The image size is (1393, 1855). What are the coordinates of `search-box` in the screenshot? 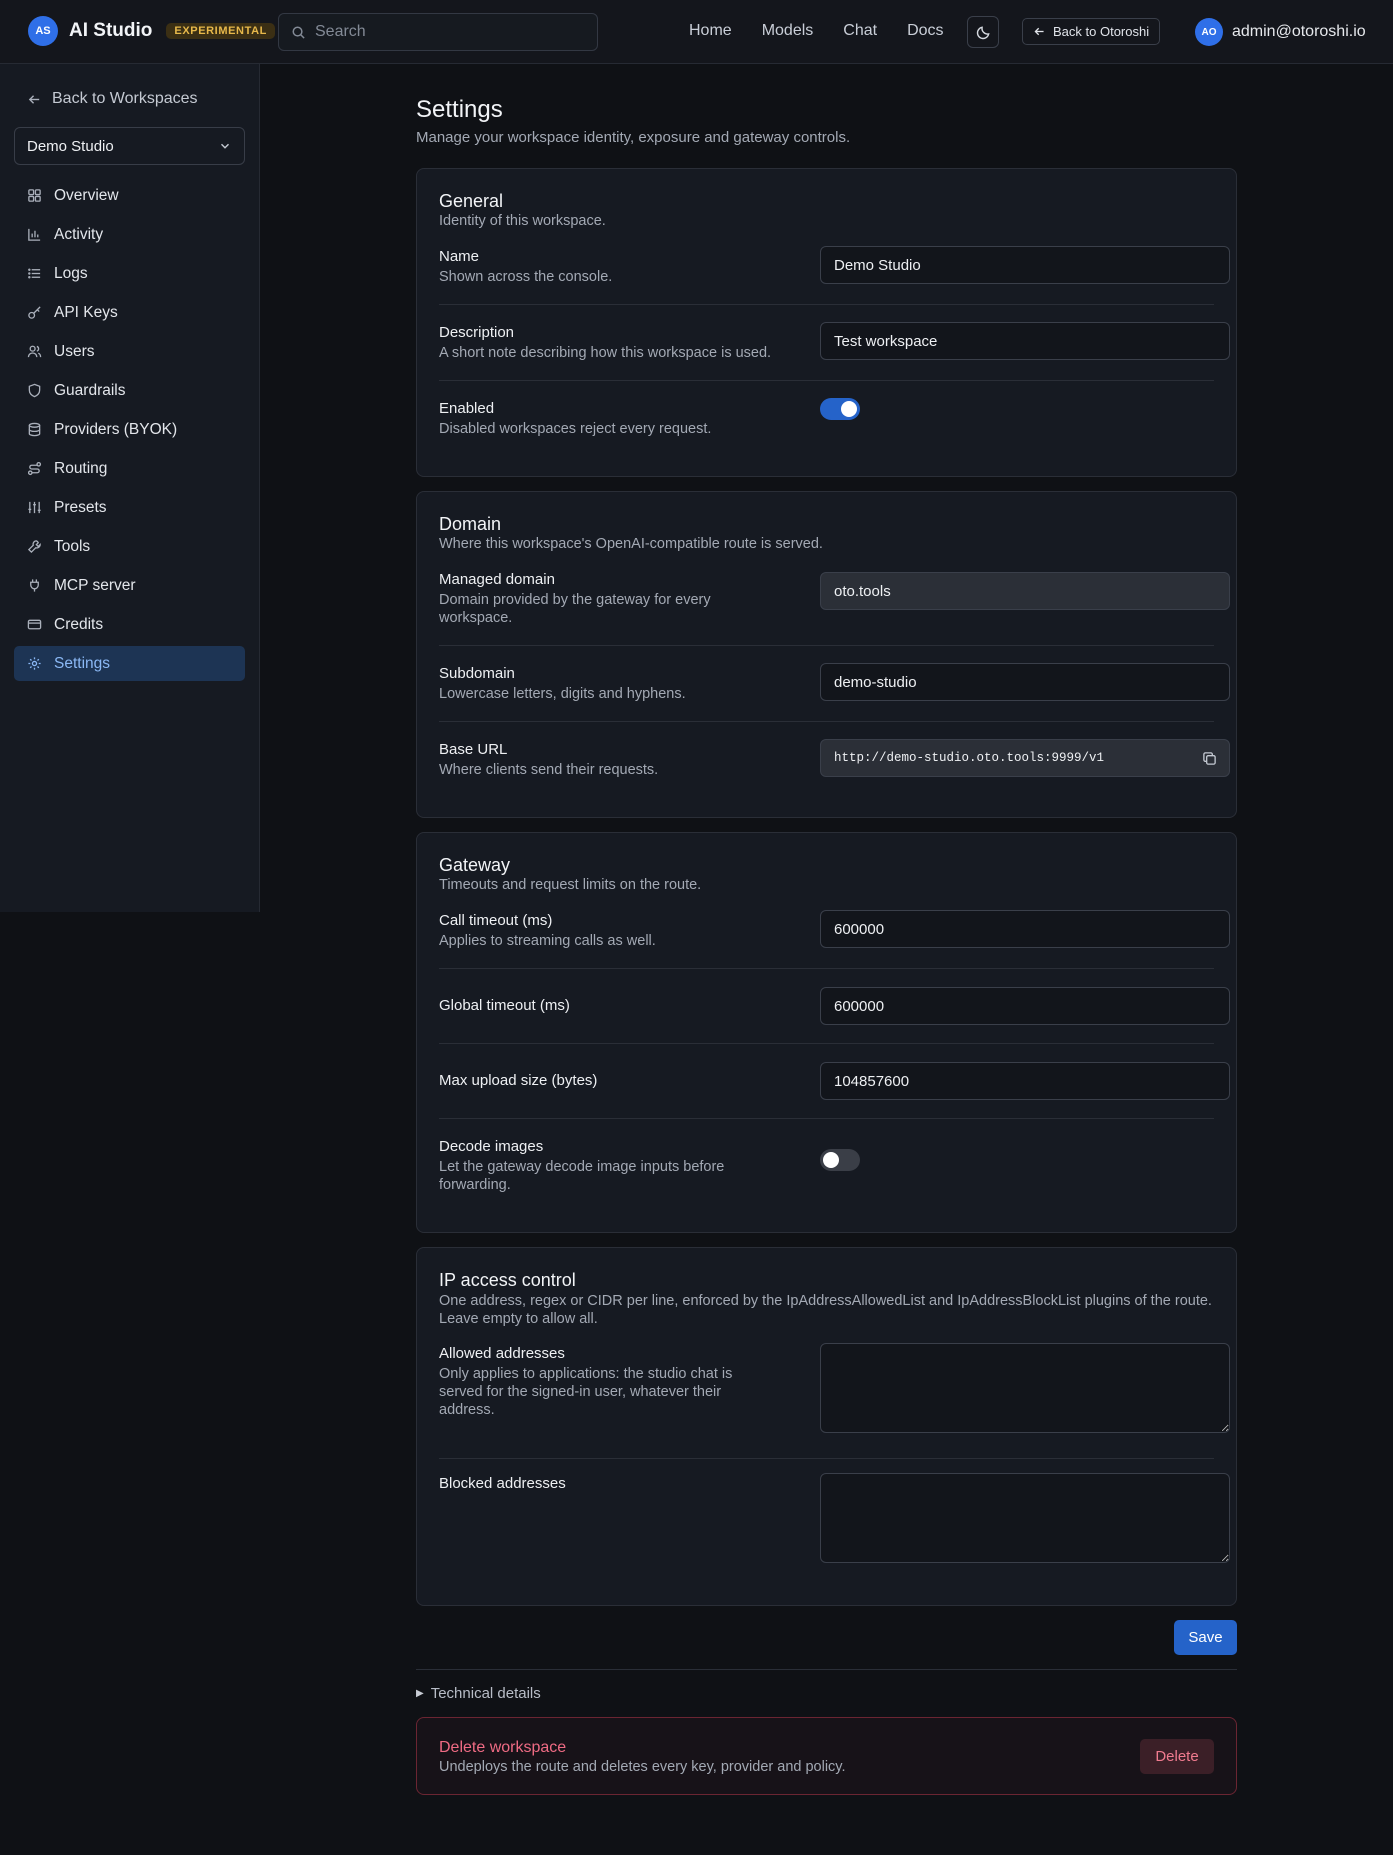 It's located at (438, 32).